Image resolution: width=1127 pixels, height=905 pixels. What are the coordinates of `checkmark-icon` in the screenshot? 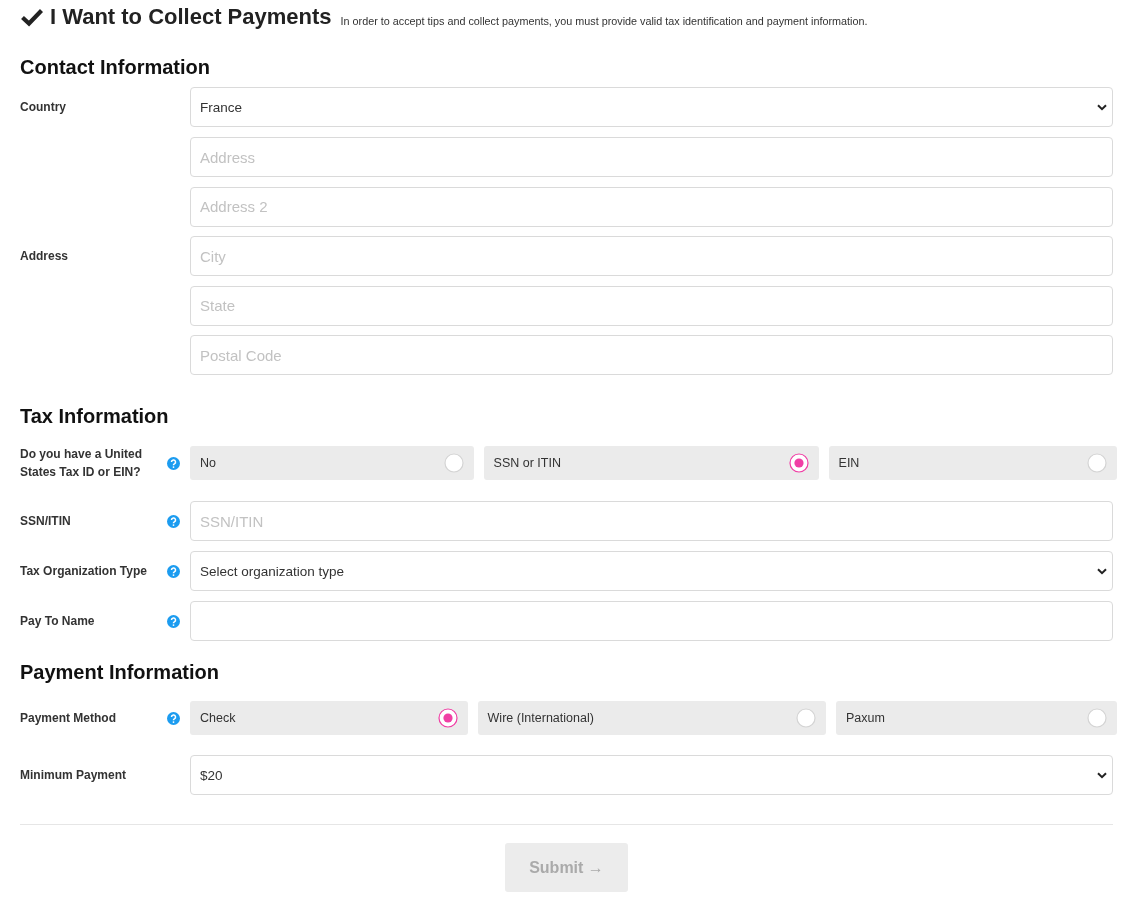 It's located at (32, 17).